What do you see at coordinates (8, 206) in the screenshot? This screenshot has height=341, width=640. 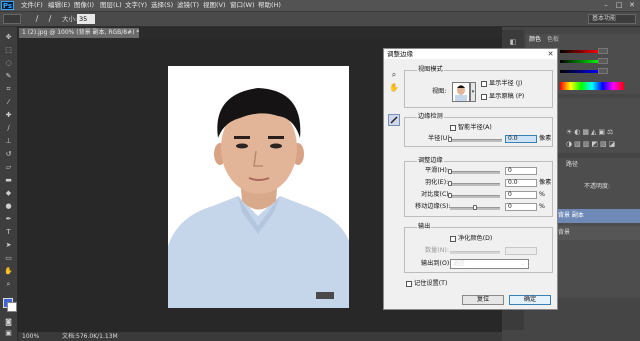 I see `dodge-tool-icon: ●` at bounding box center [8, 206].